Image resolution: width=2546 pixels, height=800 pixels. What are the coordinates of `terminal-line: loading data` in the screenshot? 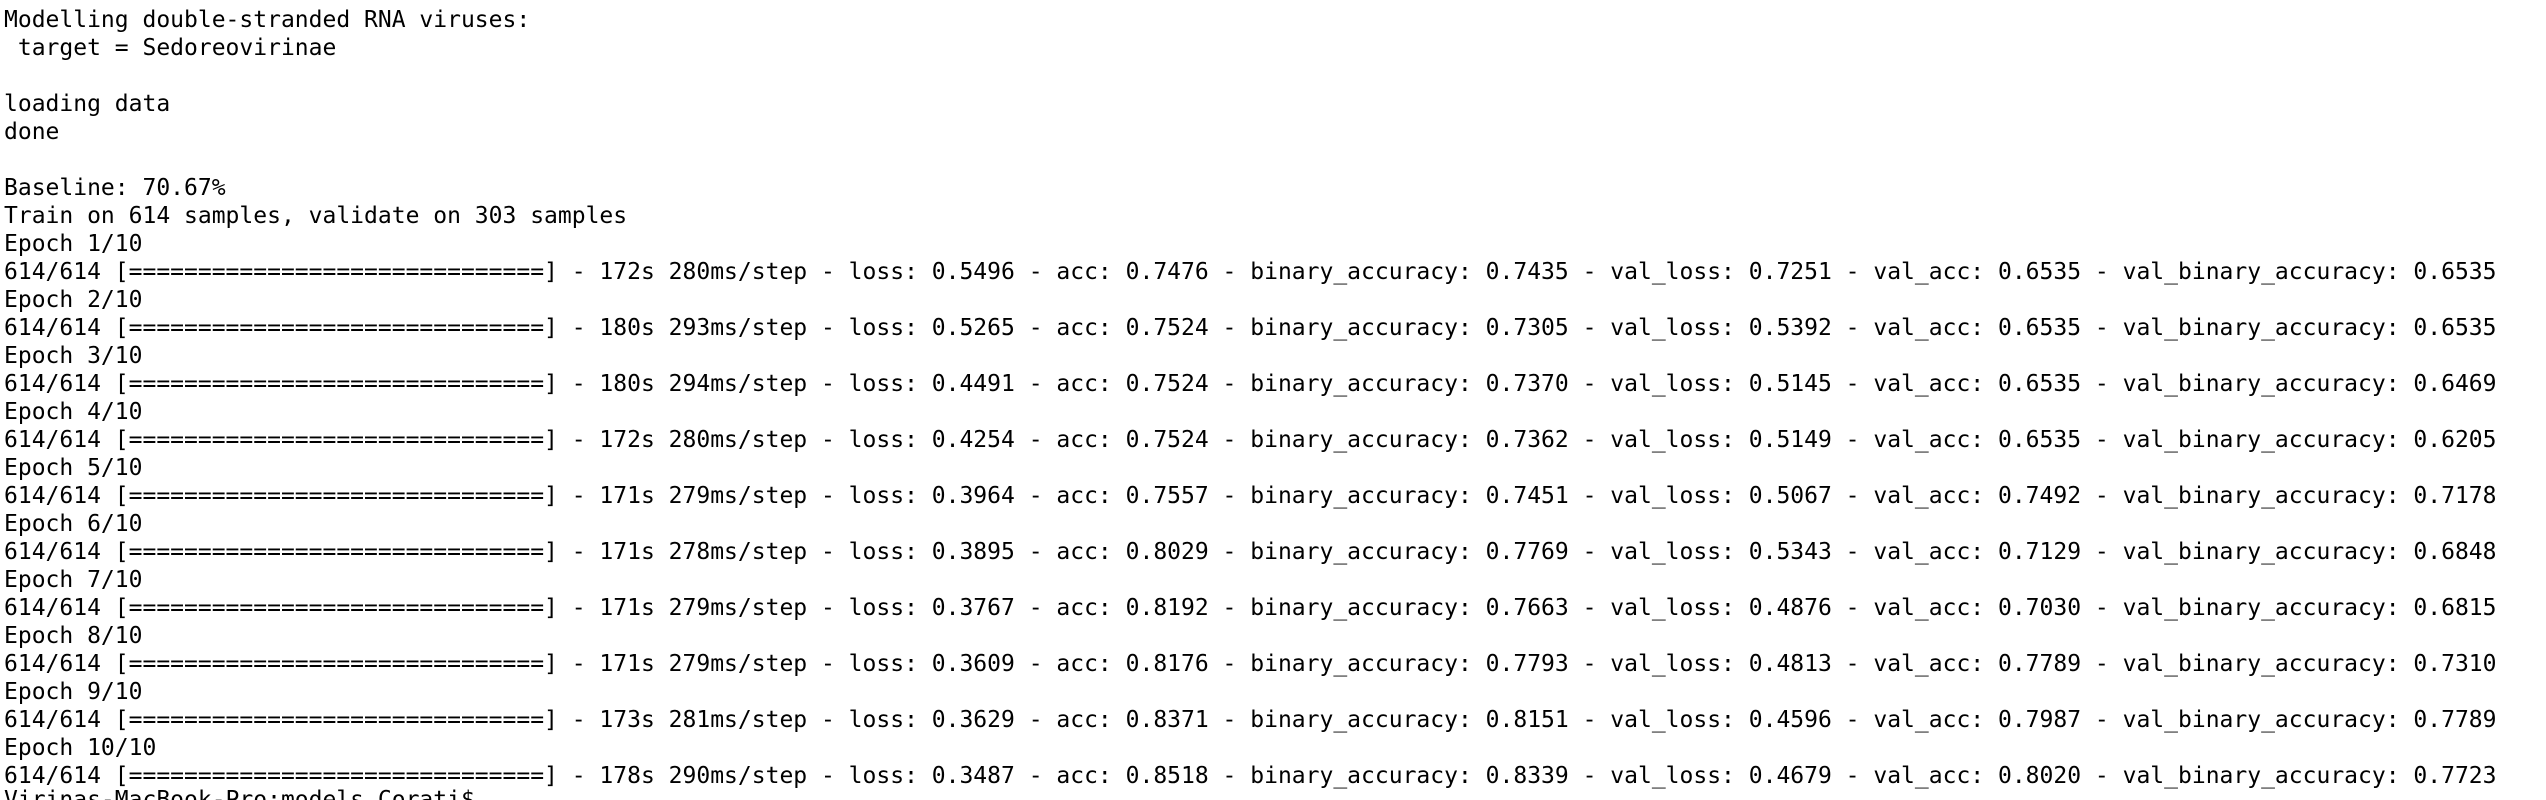 It's located at (87, 104).